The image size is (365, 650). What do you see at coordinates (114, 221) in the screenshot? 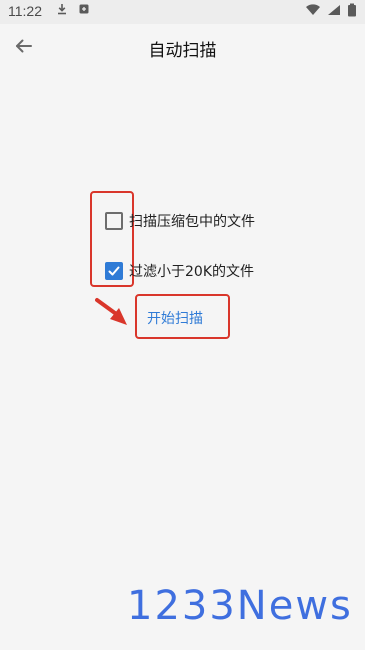
I see `unchecked-checkbox-icon` at bounding box center [114, 221].